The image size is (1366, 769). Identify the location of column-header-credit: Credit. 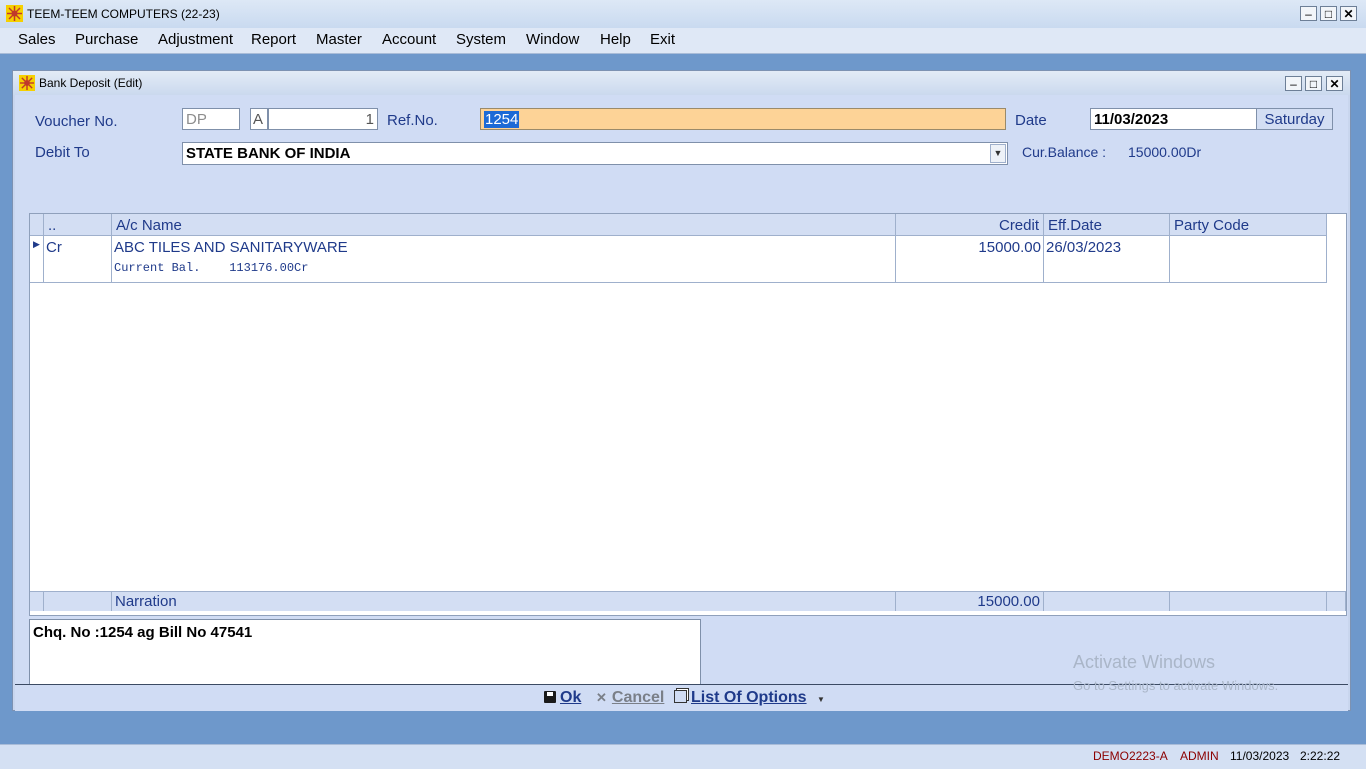
(970, 225).